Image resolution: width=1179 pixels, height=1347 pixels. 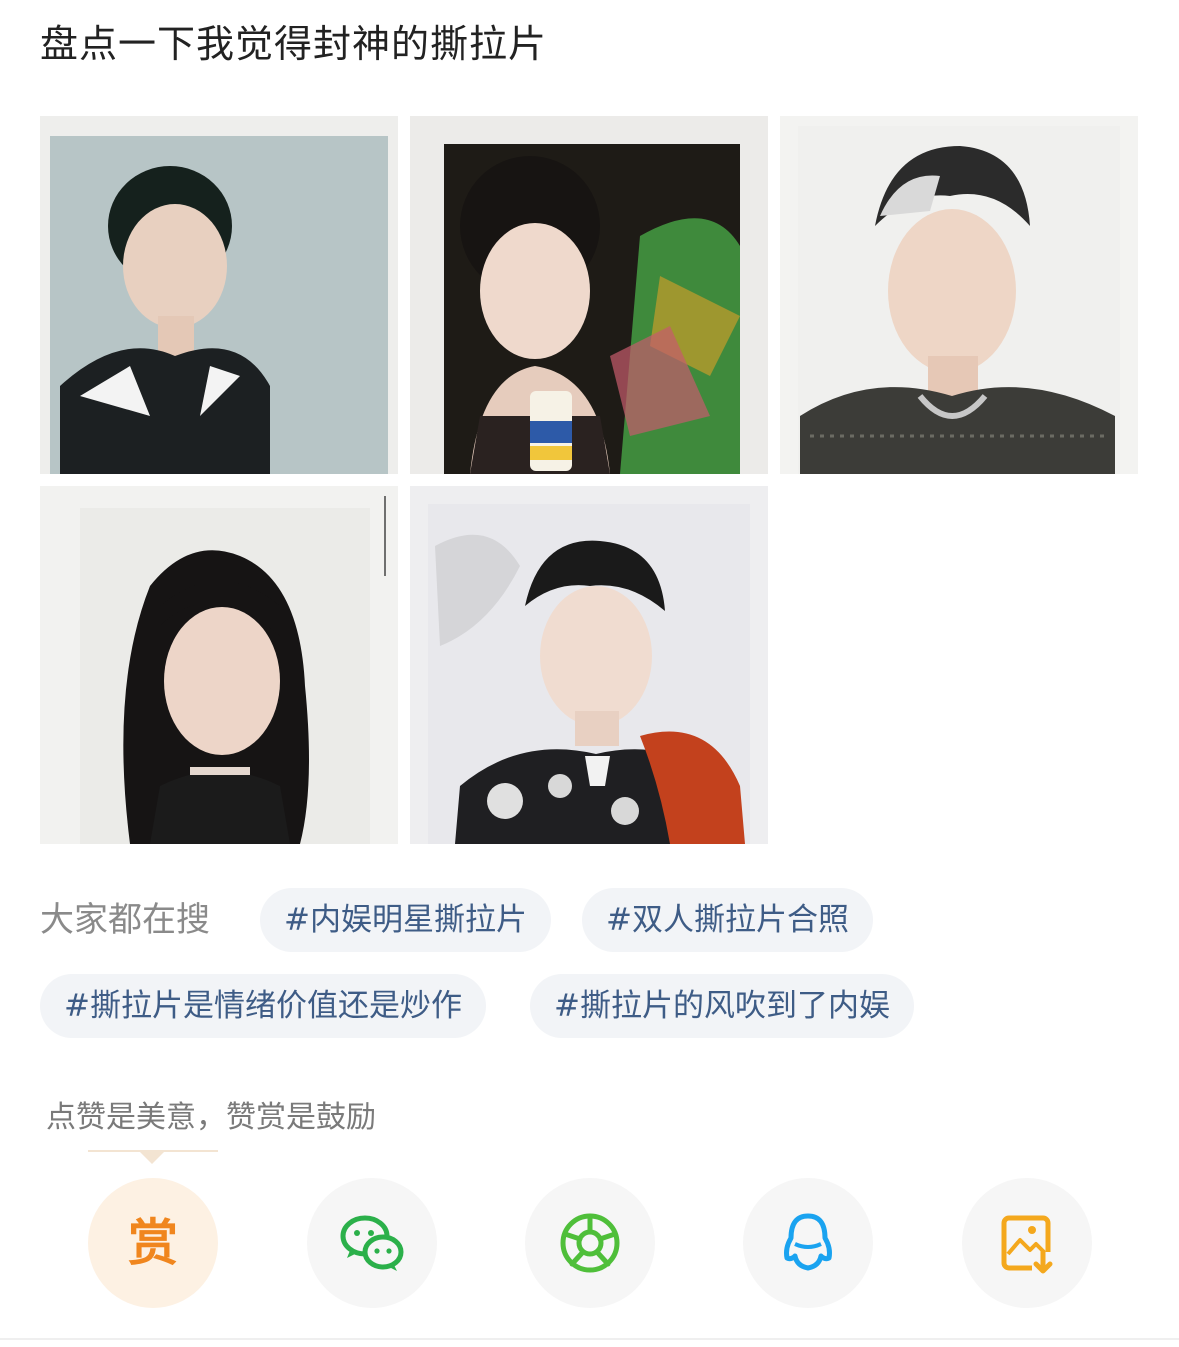 I want to click on polaroid-photo-boy-embroidered-jacket, so click(x=589, y=665).